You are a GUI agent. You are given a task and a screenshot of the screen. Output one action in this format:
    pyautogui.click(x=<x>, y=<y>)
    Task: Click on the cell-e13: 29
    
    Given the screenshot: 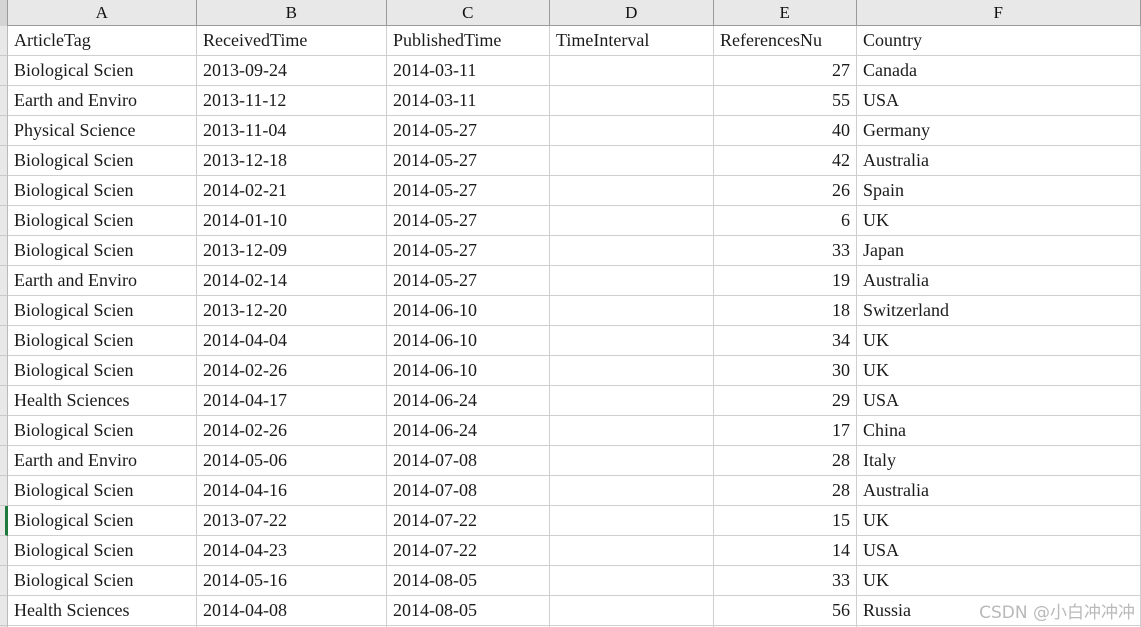 What is the action you would take?
    pyautogui.click(x=785, y=401)
    